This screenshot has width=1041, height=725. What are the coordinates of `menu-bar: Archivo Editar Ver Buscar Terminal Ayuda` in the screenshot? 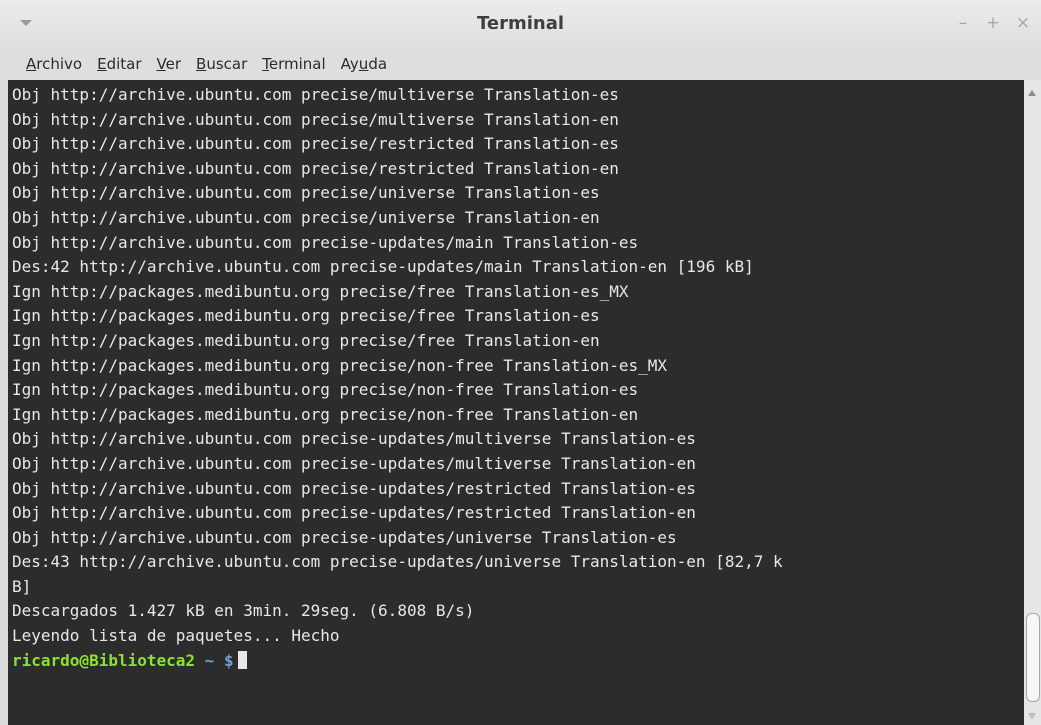 It's located at (520, 64).